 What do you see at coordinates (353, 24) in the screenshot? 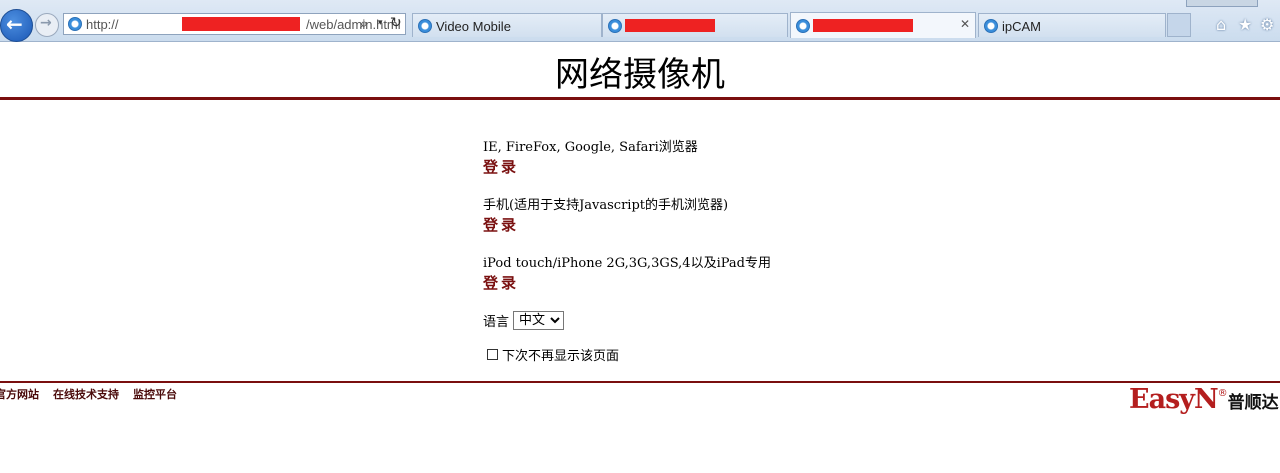
I see `address-path: /web/admin.html` at bounding box center [353, 24].